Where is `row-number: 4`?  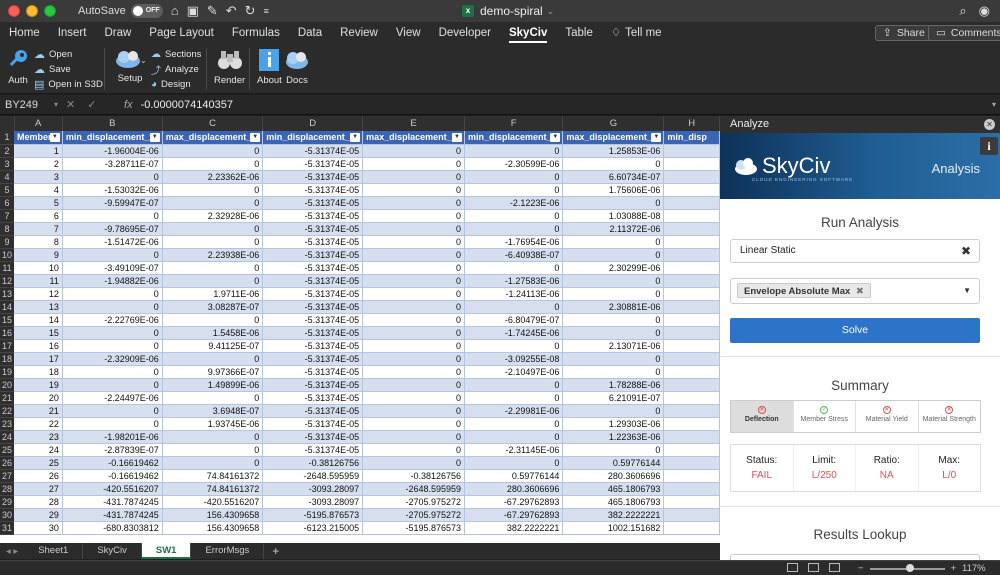
row-number: 4 is located at coordinates (7, 177).